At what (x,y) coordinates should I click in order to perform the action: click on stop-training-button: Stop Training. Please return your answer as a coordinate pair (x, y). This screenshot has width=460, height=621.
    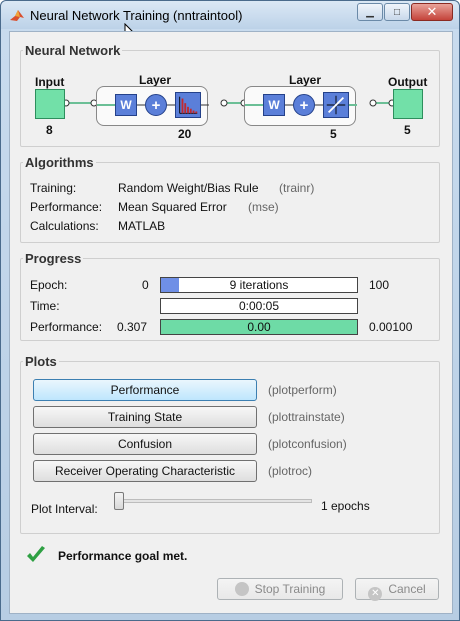
    Looking at the image, I should click on (280, 589).